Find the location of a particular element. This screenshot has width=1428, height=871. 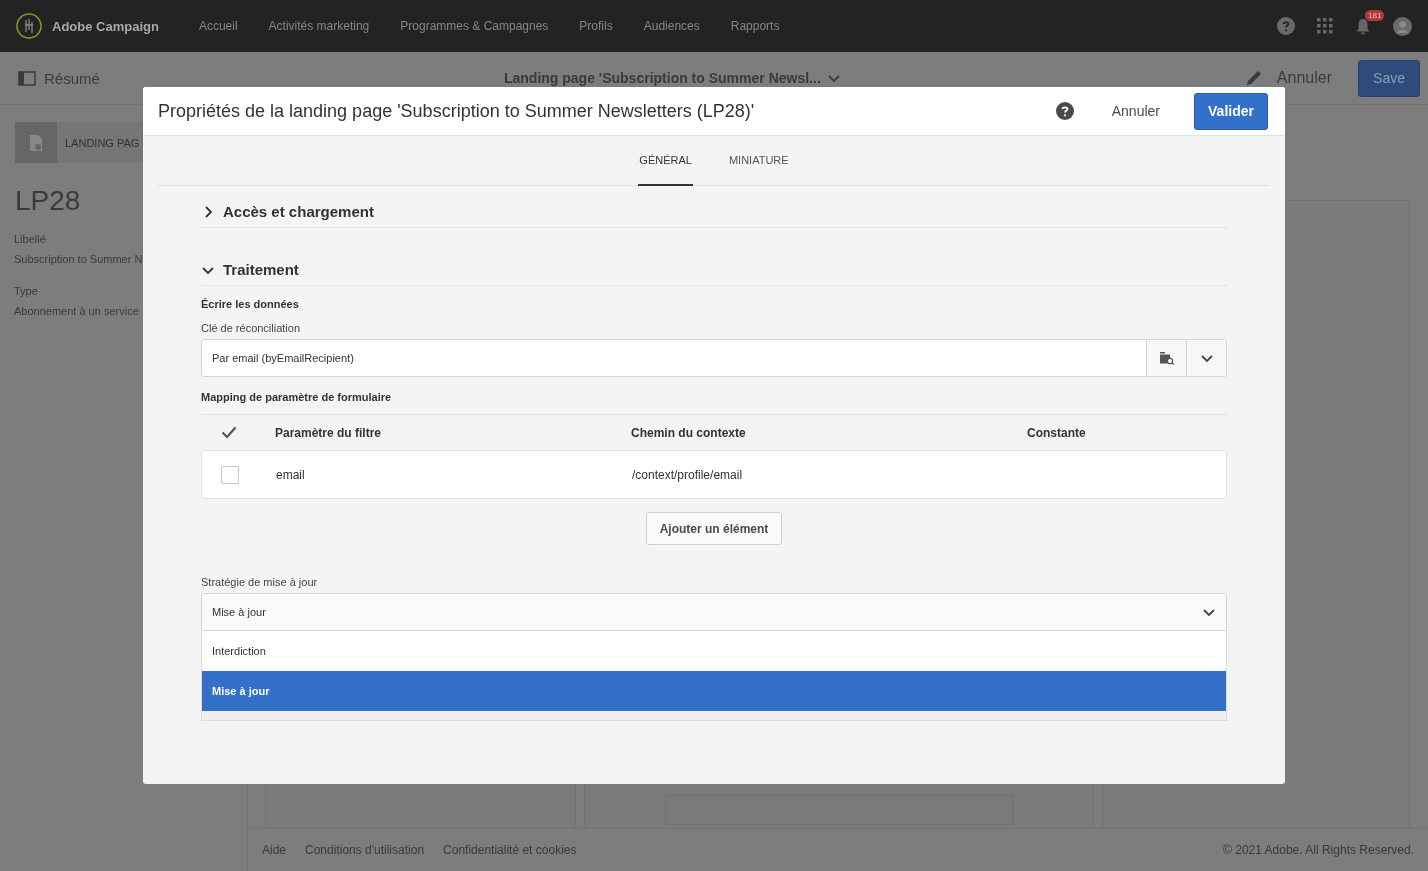

dialog-title: Propriétés de la landing page 'Subscription to Summer Newsletters (LP28)' is located at coordinates (456, 111).